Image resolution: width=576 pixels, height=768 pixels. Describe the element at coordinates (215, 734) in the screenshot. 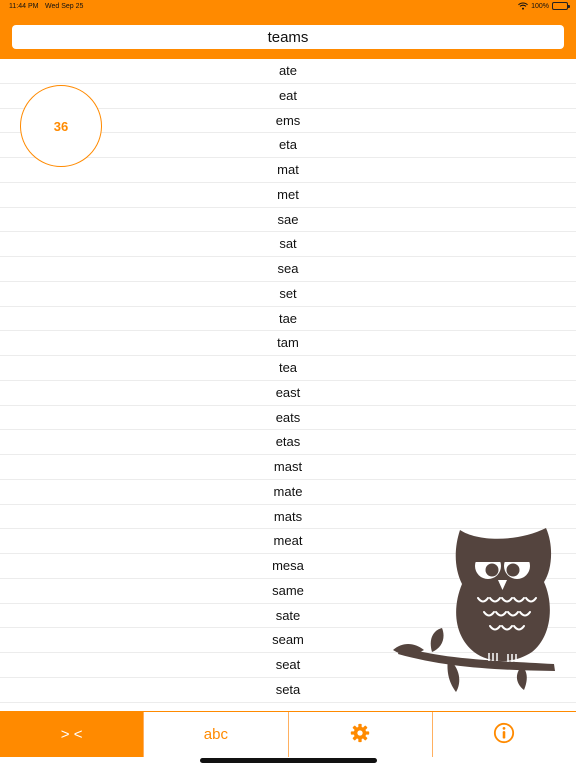

I see `tab-alphabetical: abc` at that location.